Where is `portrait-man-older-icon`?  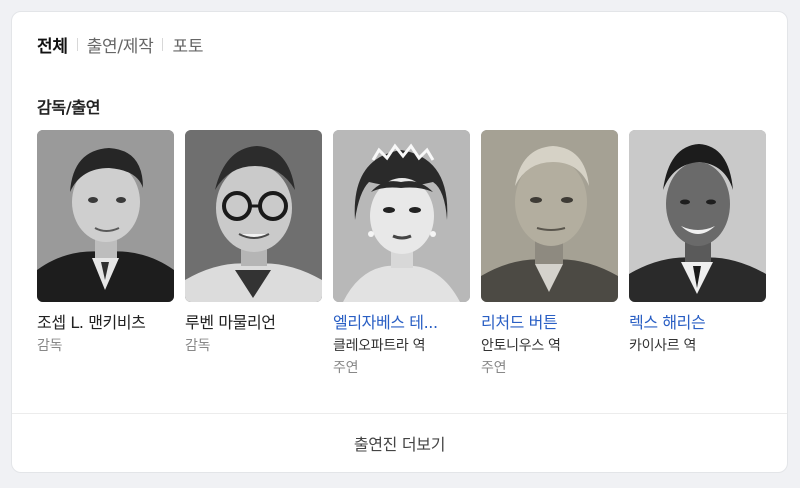 portrait-man-older-icon is located at coordinates (549, 216).